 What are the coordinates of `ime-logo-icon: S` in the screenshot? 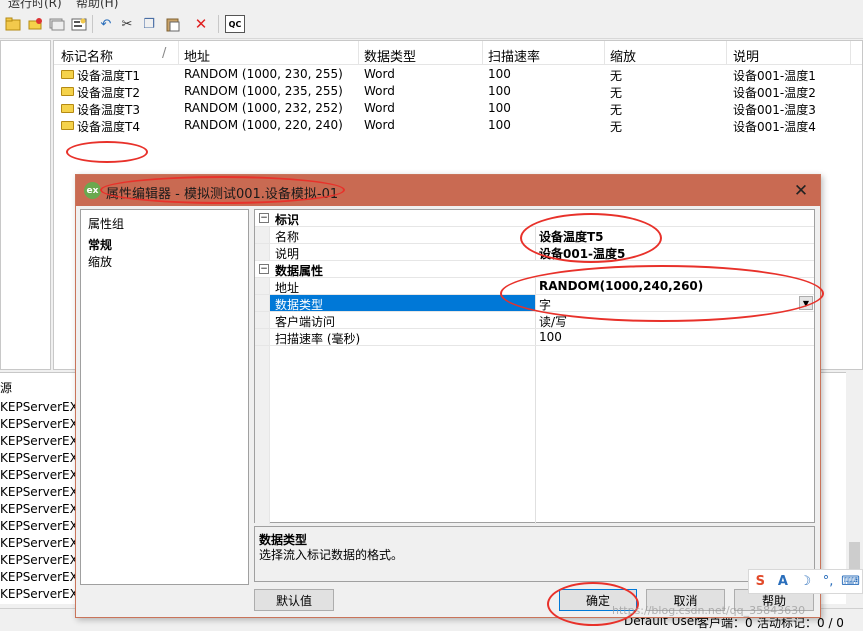 It's located at (760, 581).